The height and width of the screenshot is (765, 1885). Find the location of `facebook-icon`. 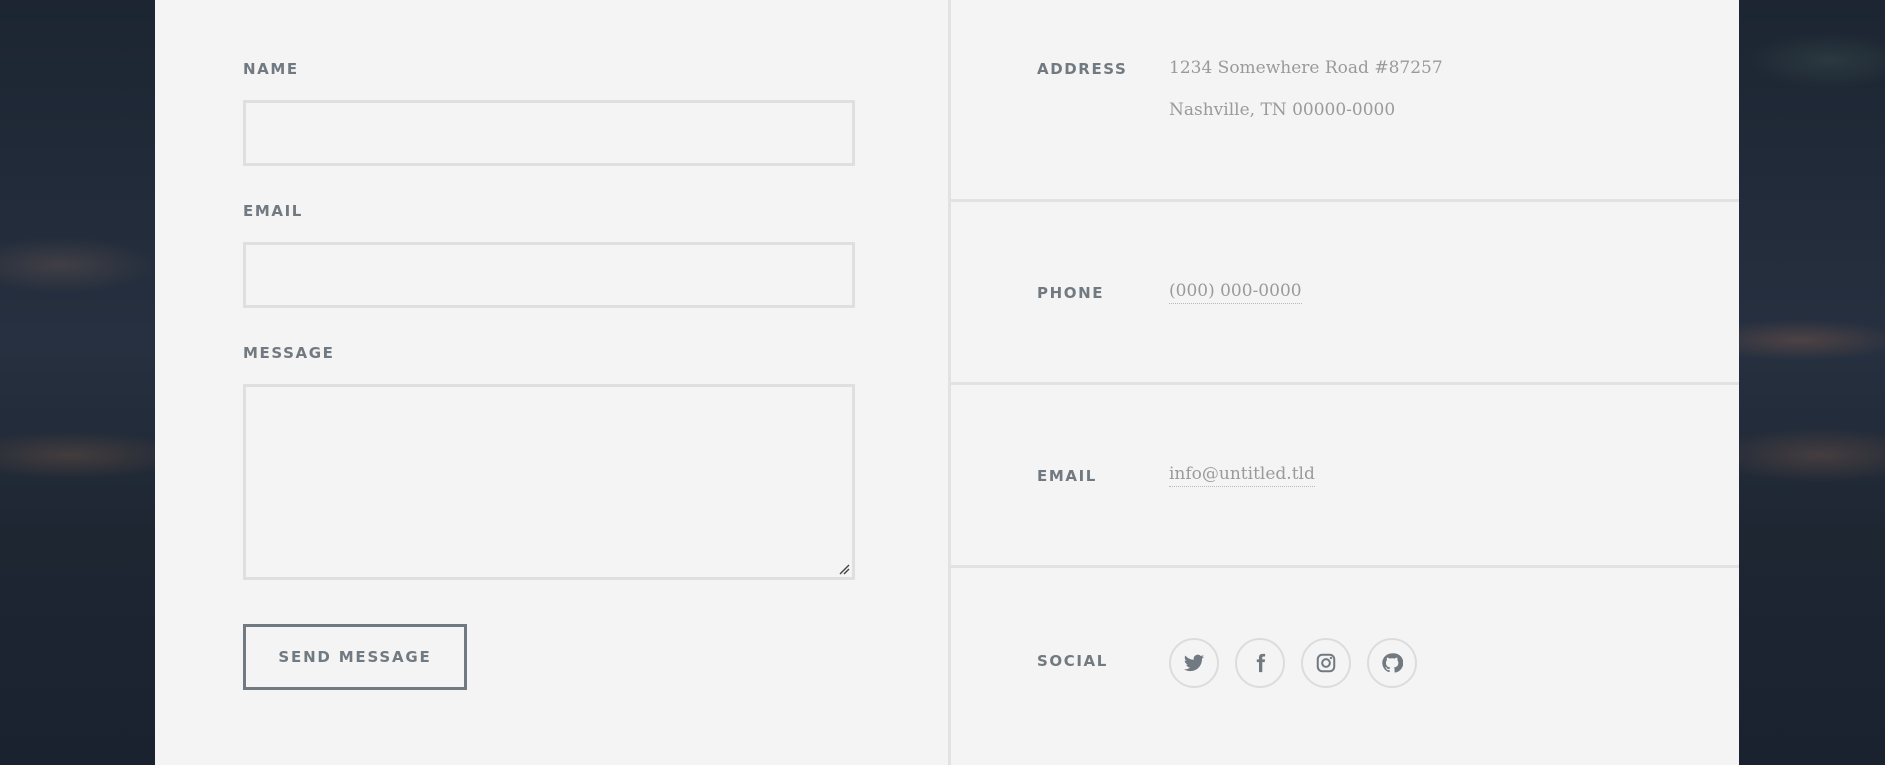

facebook-icon is located at coordinates (1261, 663).